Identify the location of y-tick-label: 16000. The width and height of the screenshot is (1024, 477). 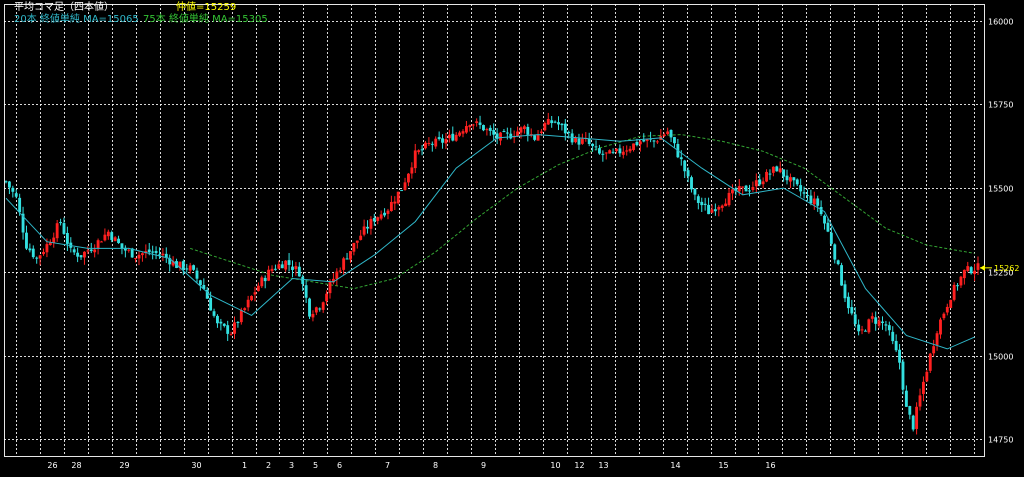
(1000, 22).